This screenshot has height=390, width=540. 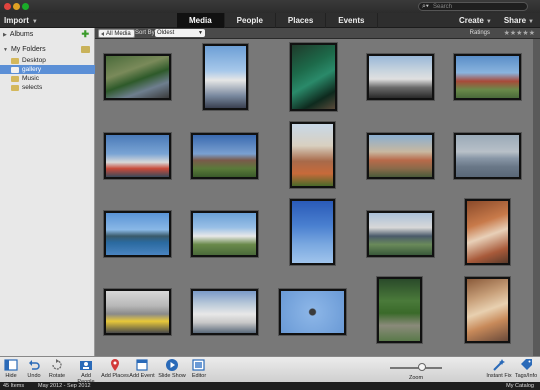 What do you see at coordinates (146, 33) in the screenshot?
I see `sort-by-label: Sort By:` at bounding box center [146, 33].